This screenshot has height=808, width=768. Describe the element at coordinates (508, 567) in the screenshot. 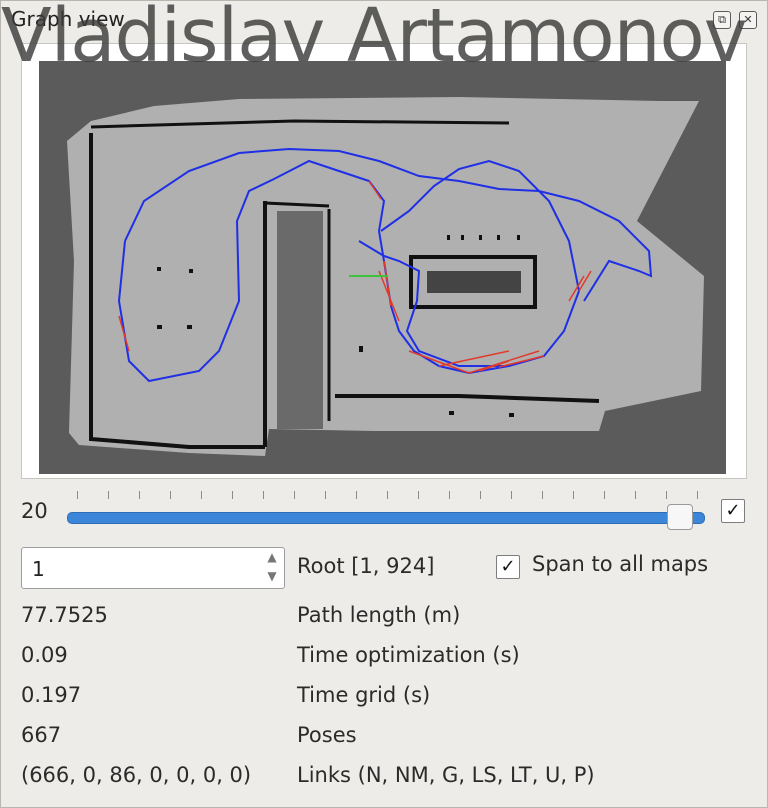

I see `span-all-maps-checkbox: ✓` at that location.